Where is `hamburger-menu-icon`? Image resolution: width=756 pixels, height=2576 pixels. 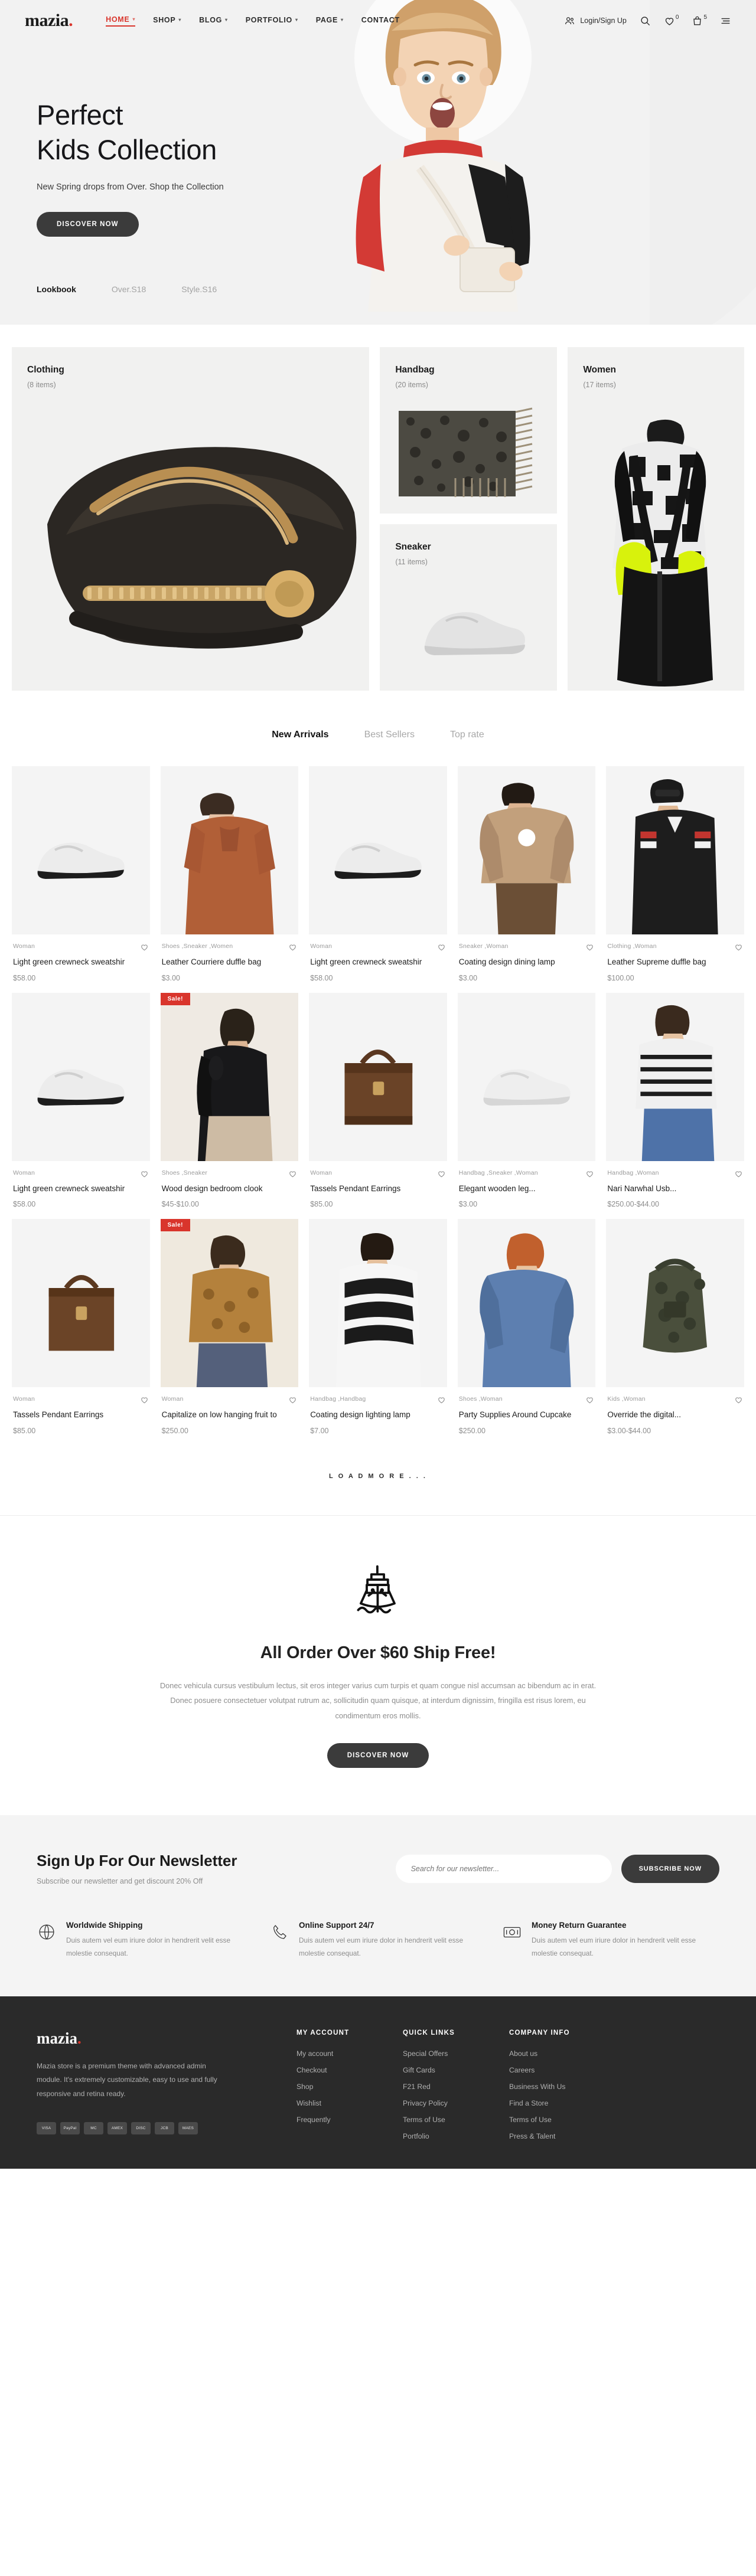 hamburger-menu-icon is located at coordinates (725, 21).